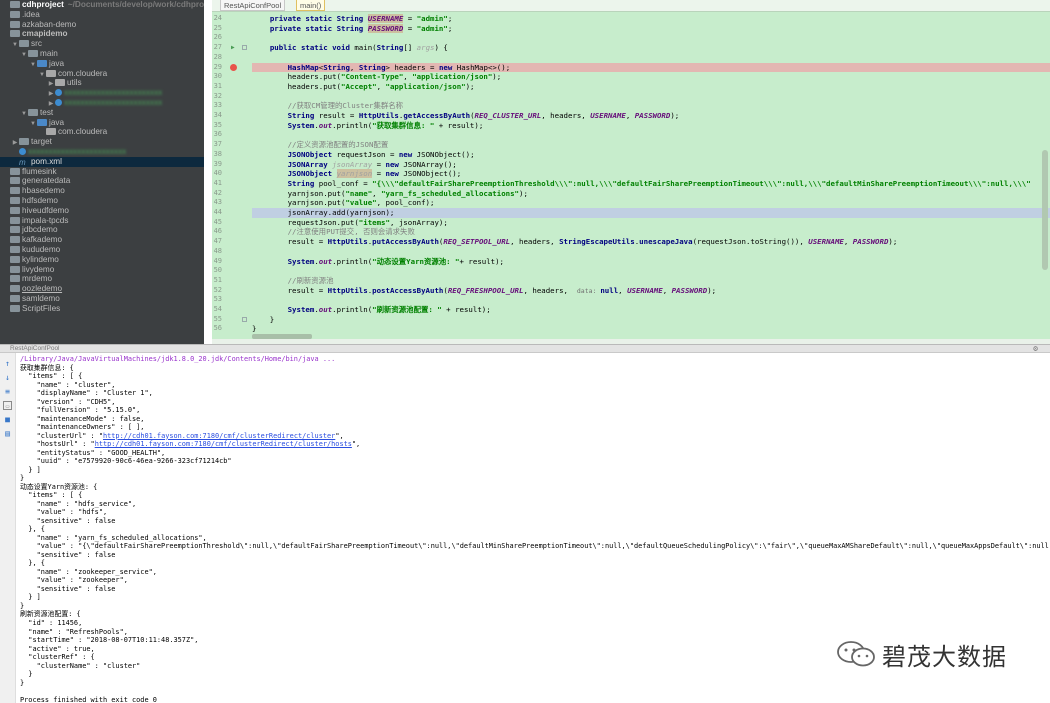 The height and width of the screenshot is (703, 1050). I want to click on print-icon: ▭, so click(7, 405).